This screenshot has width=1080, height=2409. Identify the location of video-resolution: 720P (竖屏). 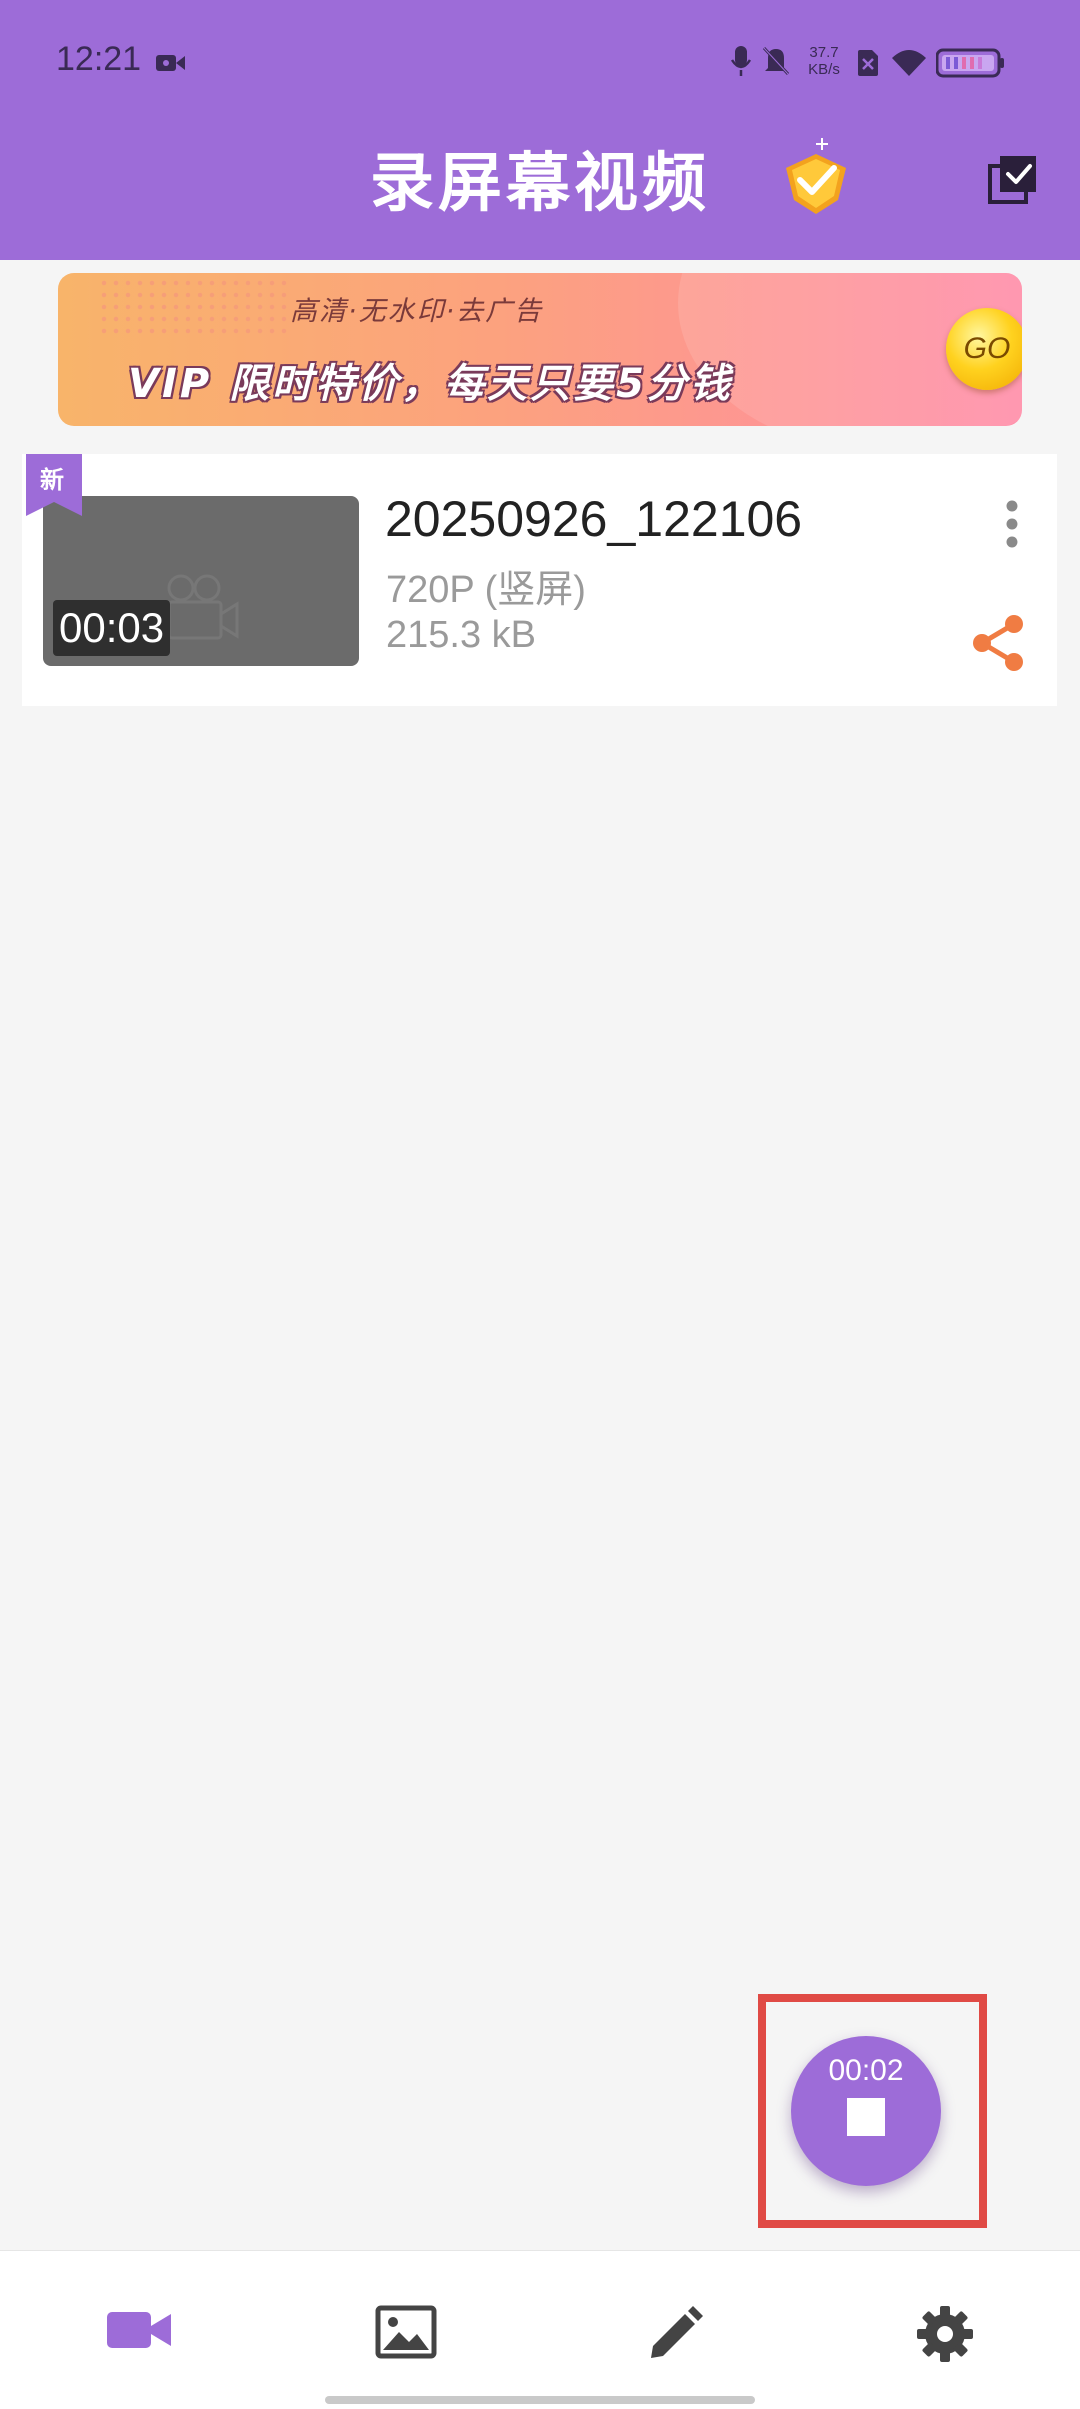
(486, 590).